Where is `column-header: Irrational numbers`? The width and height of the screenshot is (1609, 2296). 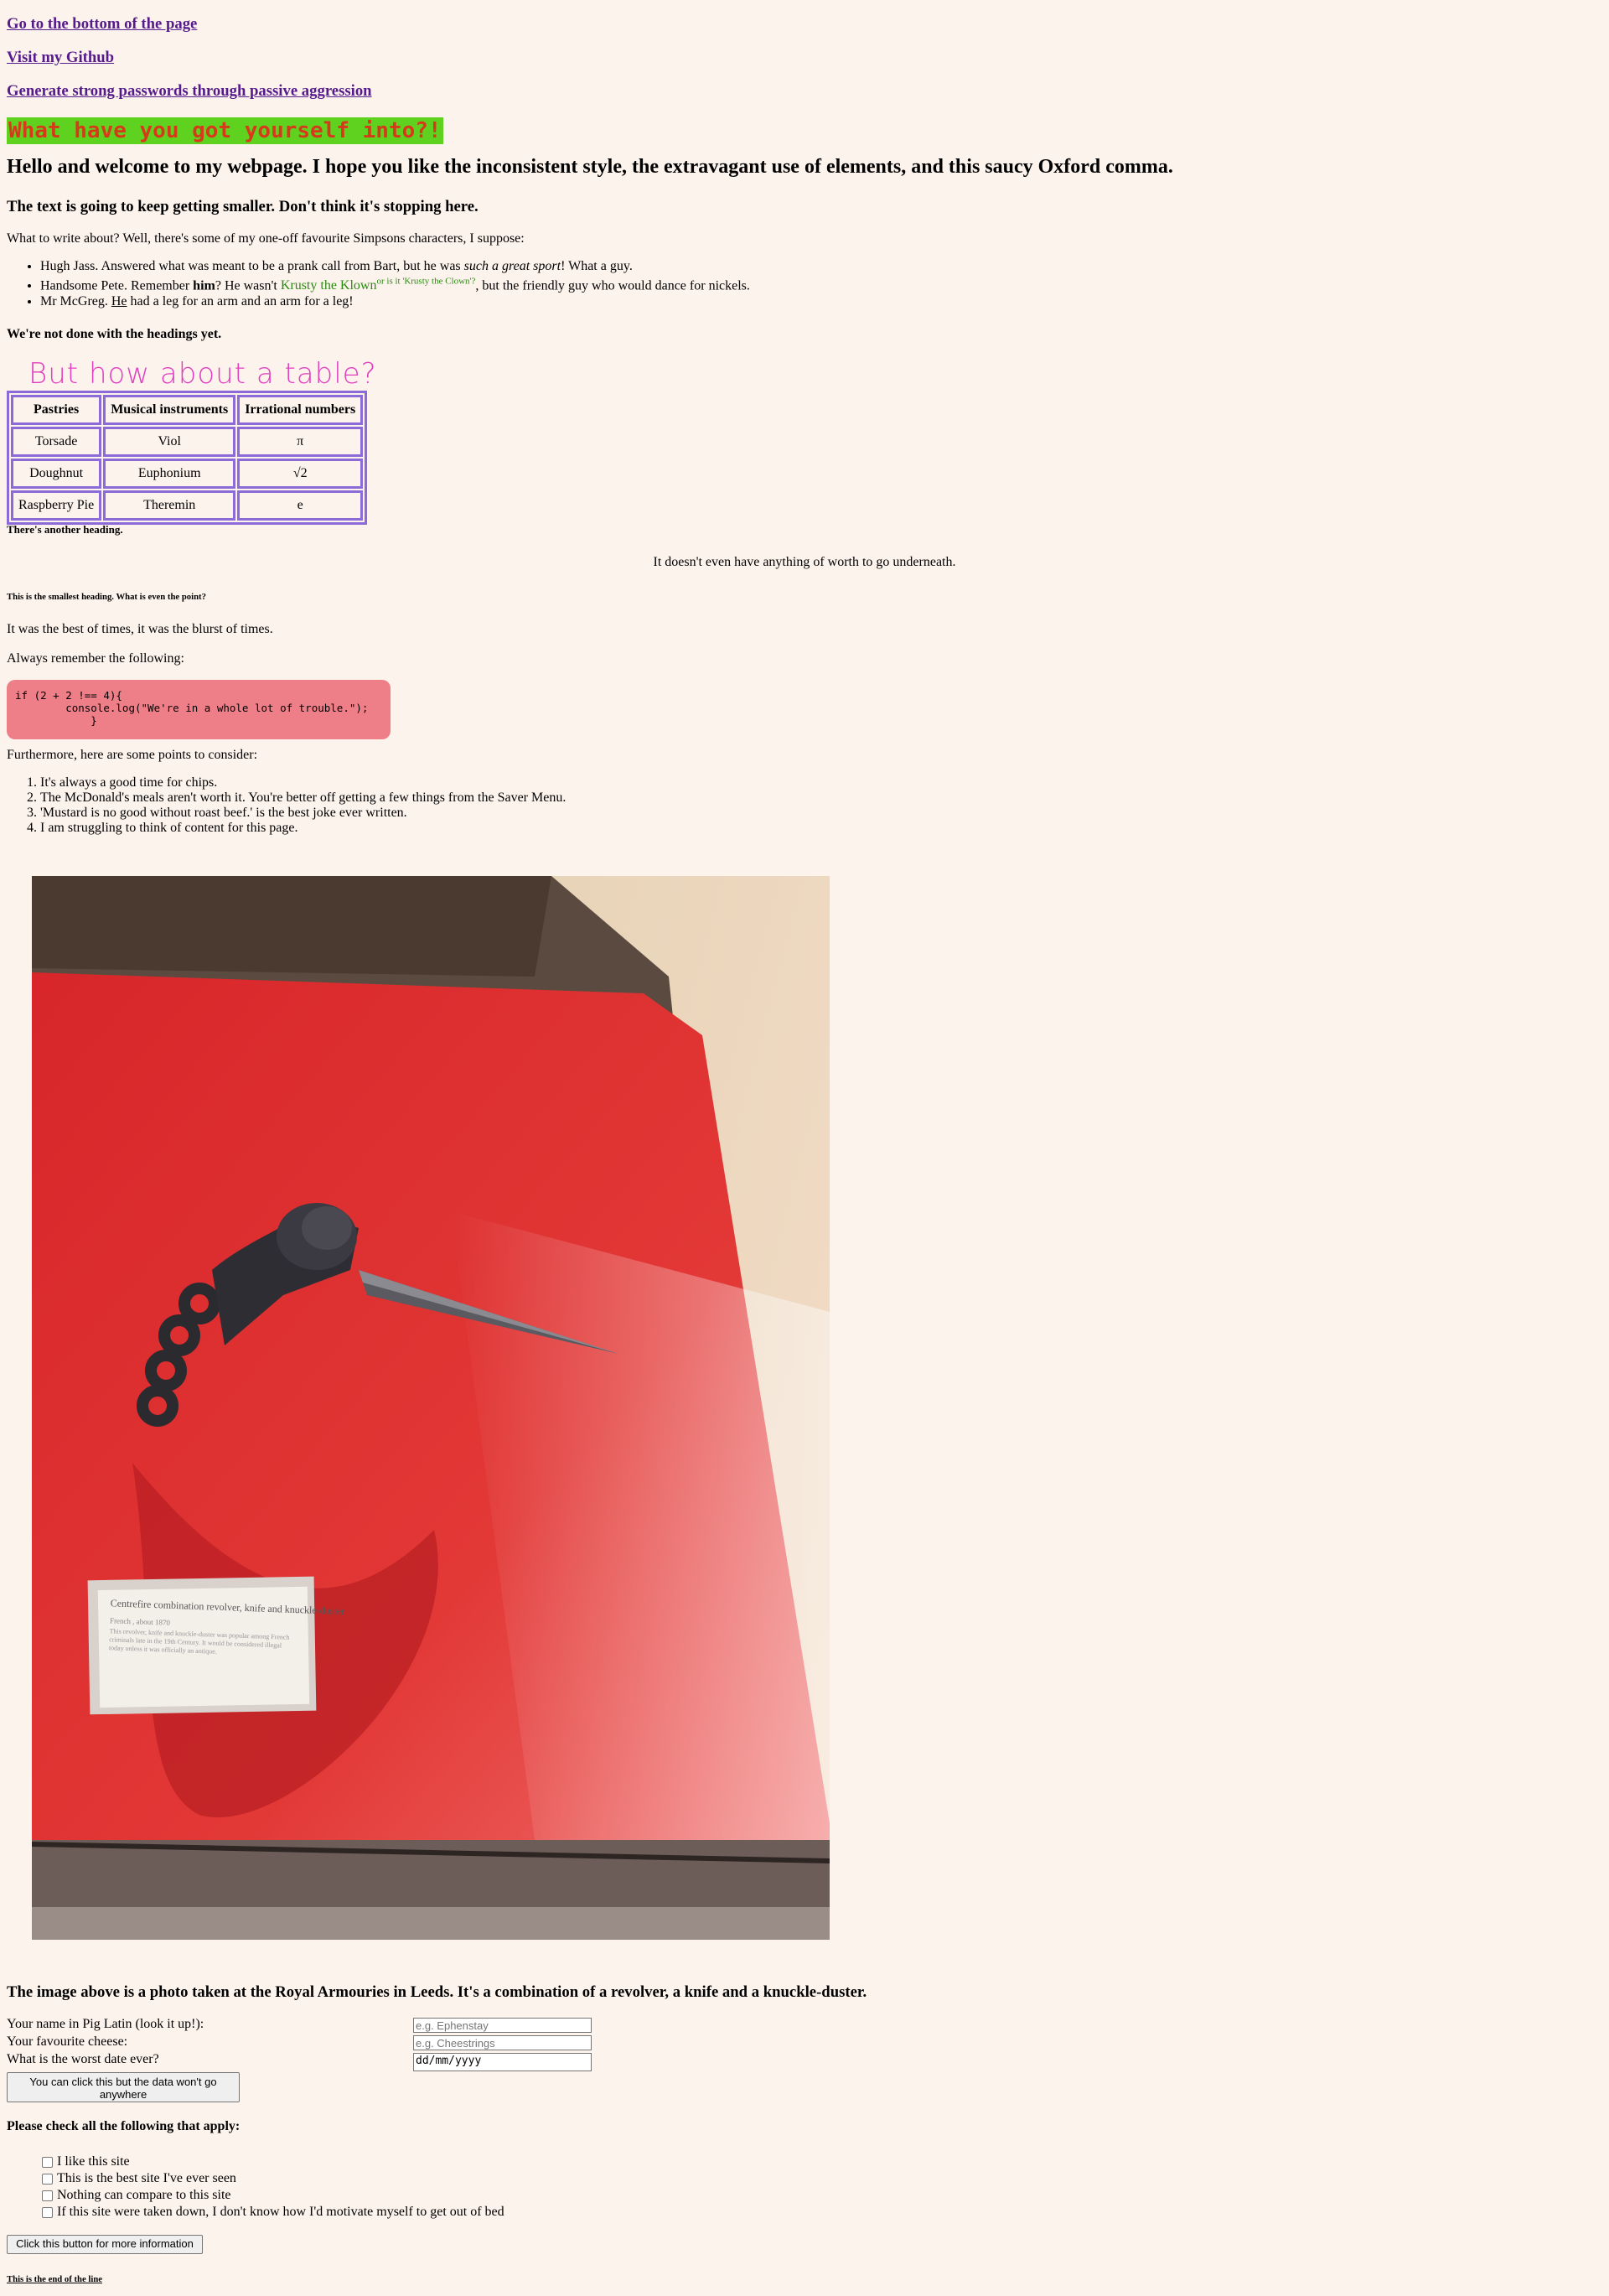
column-header: Irrational numbers is located at coordinates (300, 410).